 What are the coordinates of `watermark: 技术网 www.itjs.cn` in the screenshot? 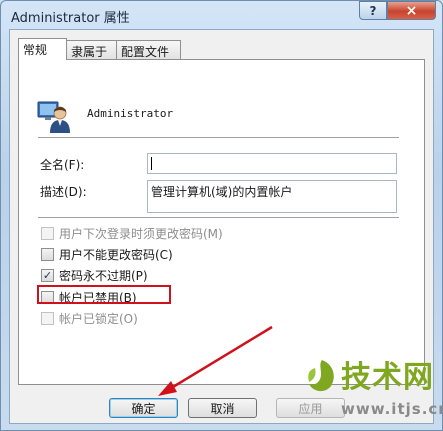 It's located at (374, 388).